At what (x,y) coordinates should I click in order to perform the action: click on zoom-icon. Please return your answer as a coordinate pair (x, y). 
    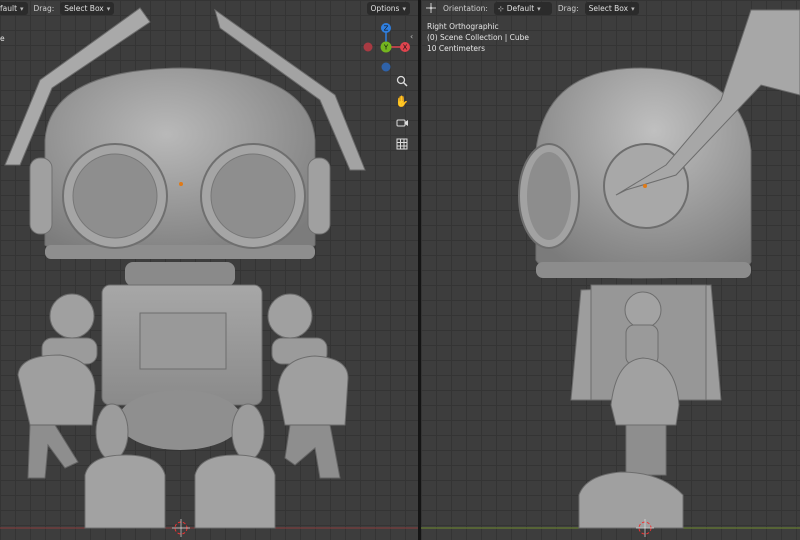
    Looking at the image, I should click on (402, 80).